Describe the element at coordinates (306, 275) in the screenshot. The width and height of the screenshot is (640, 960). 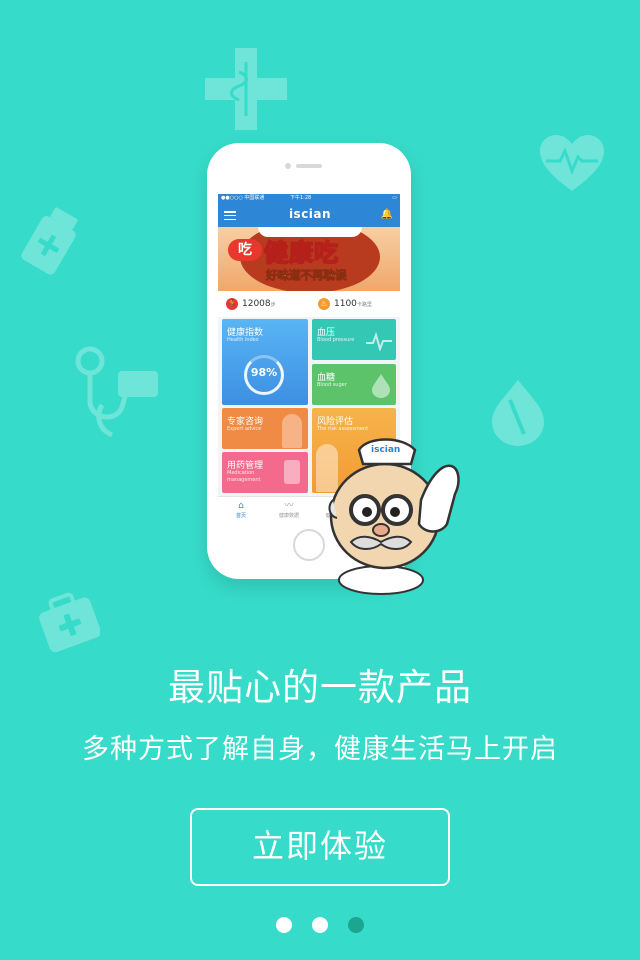
I see `banner-subtitle: 好味道不再耽误` at that location.